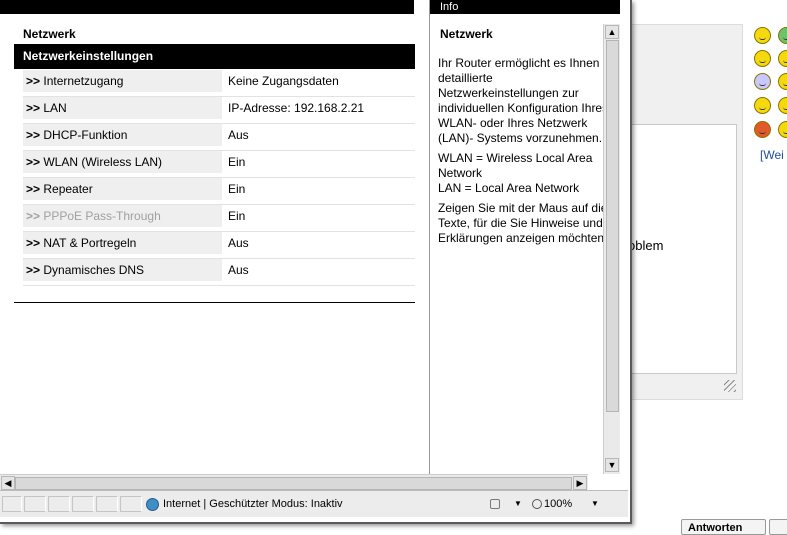 The image size is (787, 535). I want to click on setting-link-nat: >> NAT & Portregeln, so click(122, 243).